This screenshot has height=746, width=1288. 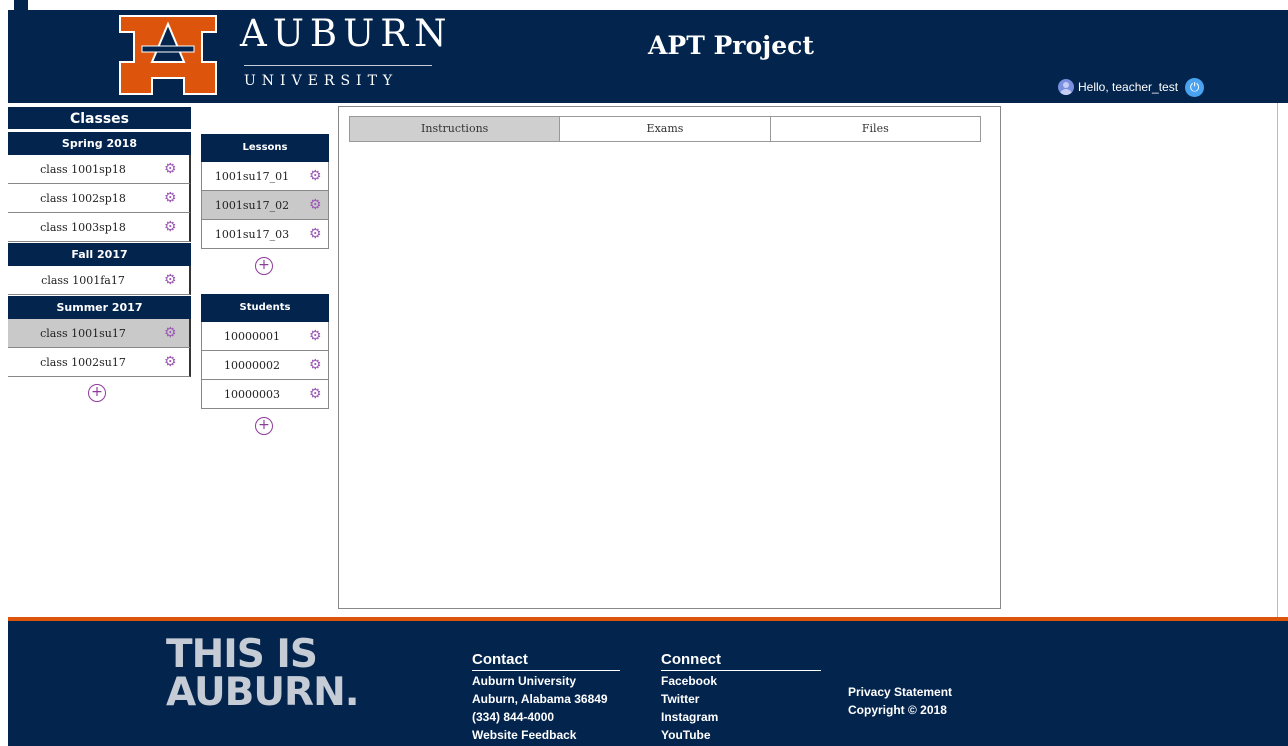 What do you see at coordinates (897, 710) in the screenshot?
I see `copyright: Copyright © 2018` at bounding box center [897, 710].